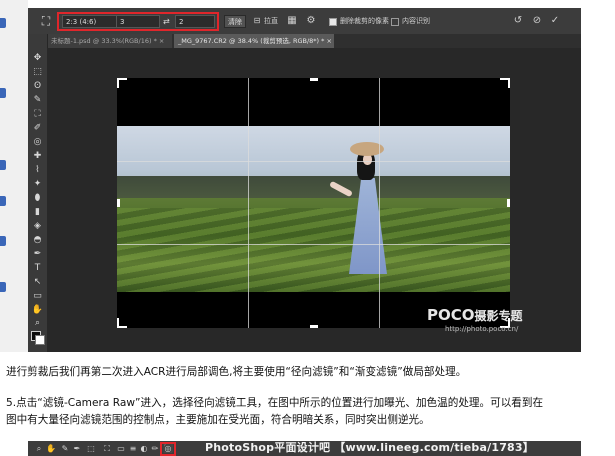 The width and height of the screenshot is (615, 456). I want to click on crop-width-input: 3, so click(138, 21).